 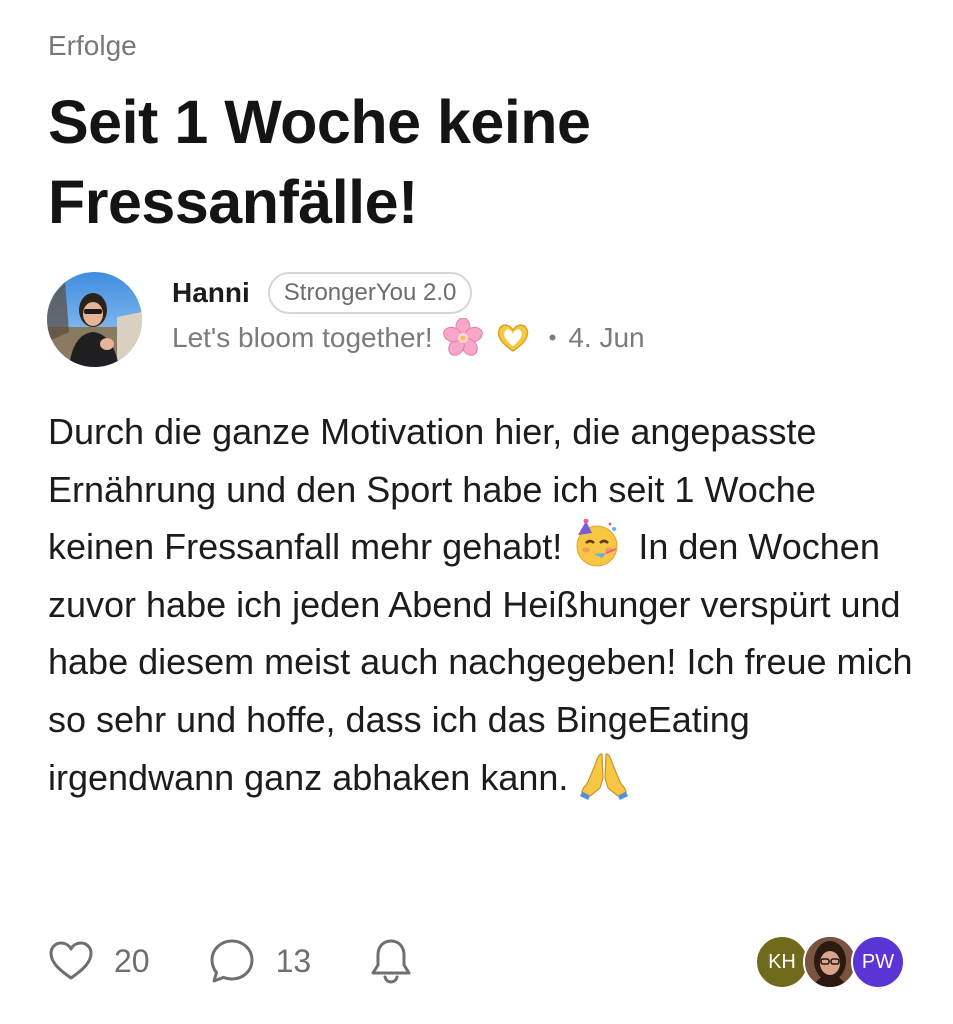 I want to click on author-avatar, so click(x=94, y=319).